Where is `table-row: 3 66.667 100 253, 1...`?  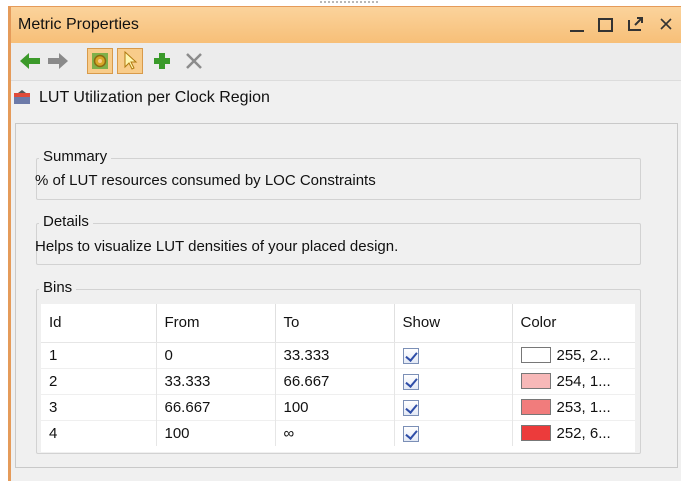
table-row: 3 66.667 100 253, 1... is located at coordinates (338, 406).